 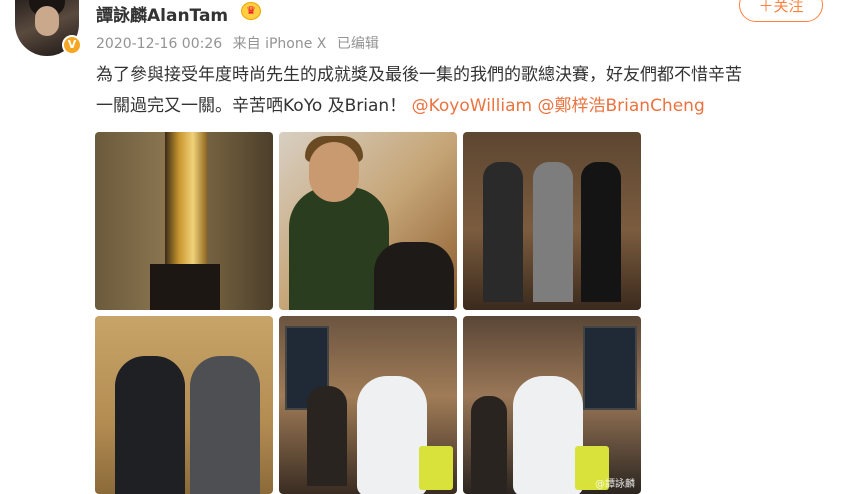 I want to click on trophy-photo, so click(x=184, y=221).